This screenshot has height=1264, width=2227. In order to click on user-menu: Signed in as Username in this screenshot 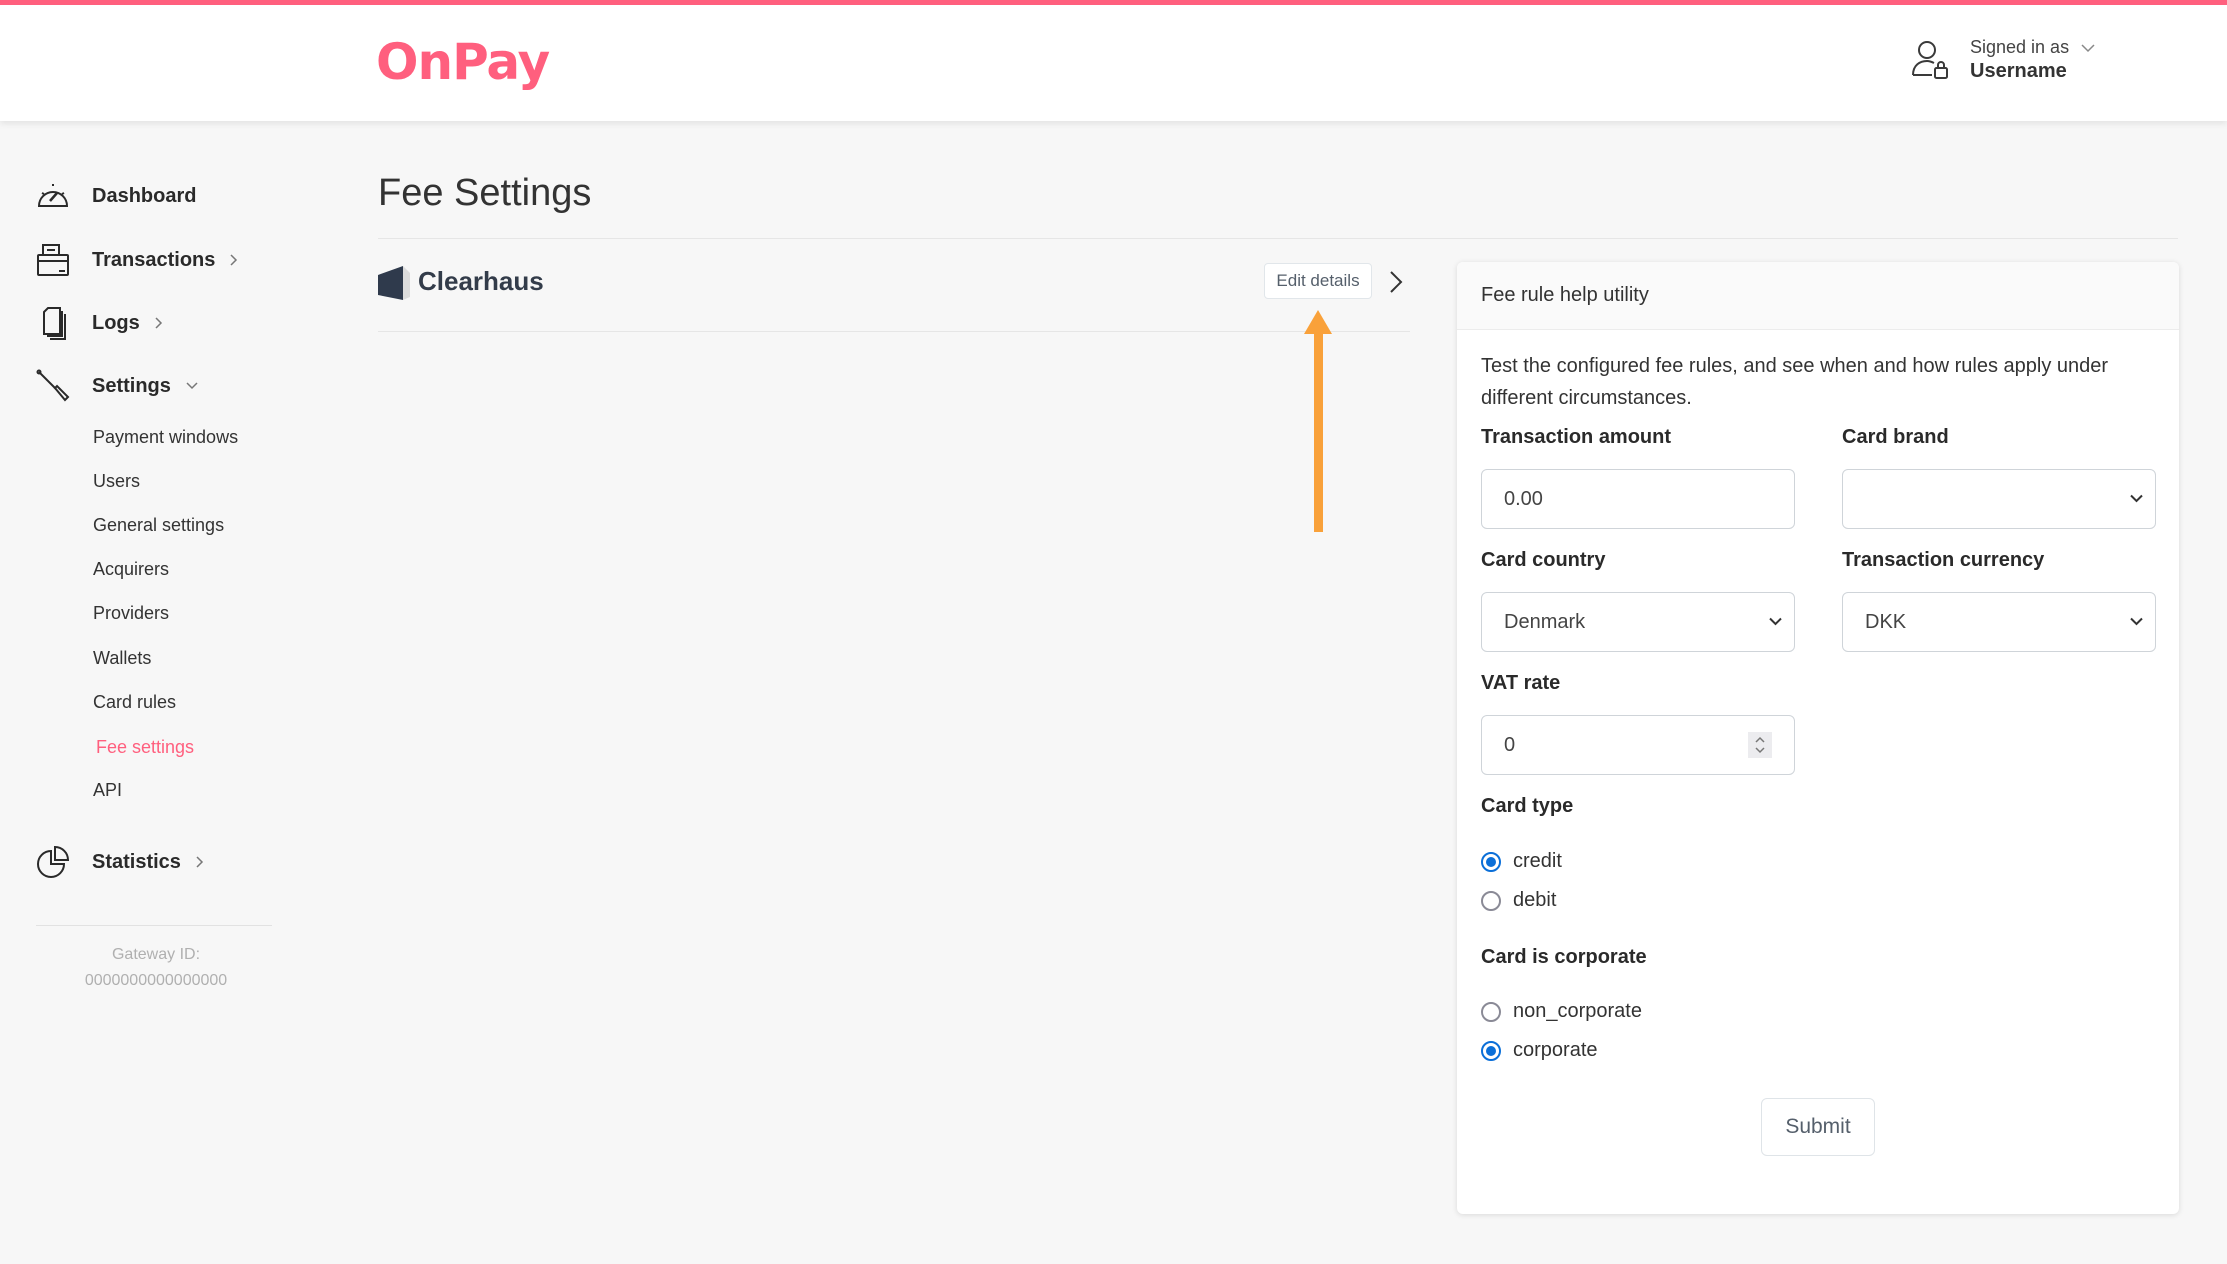, I will do `click(2002, 60)`.